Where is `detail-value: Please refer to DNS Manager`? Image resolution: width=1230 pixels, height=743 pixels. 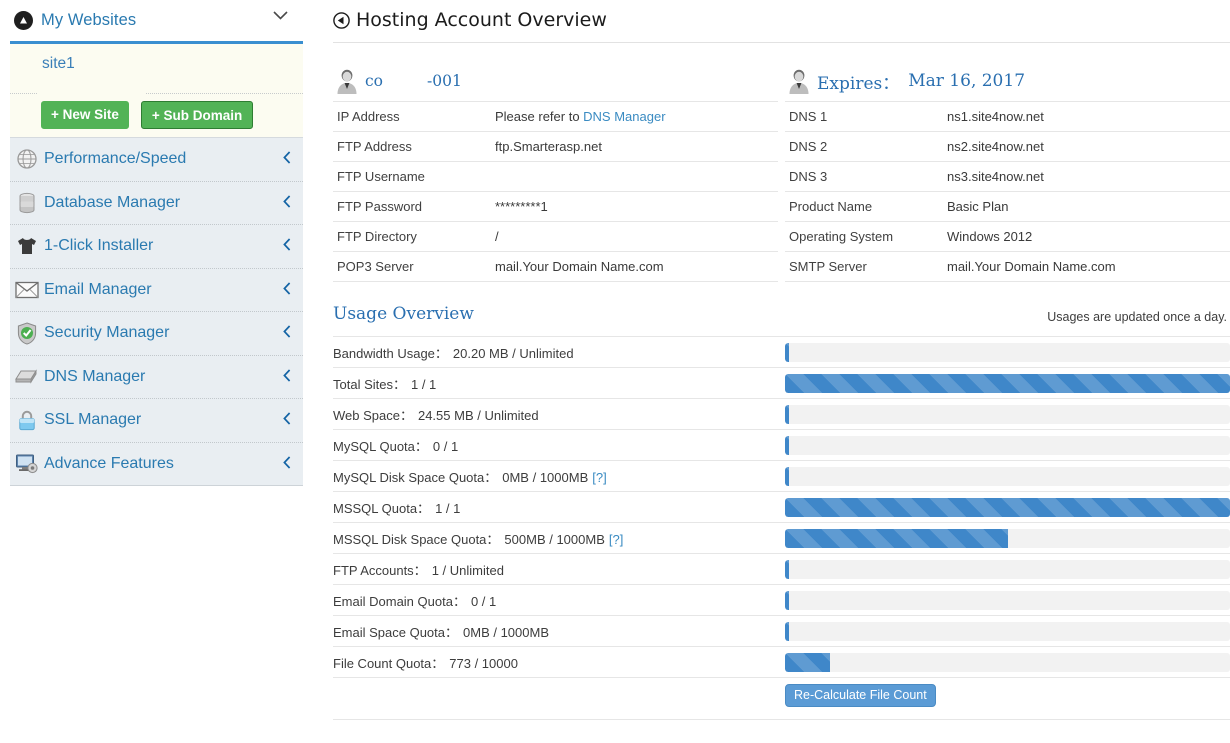
detail-value: Please refer to DNS Manager is located at coordinates (634, 117).